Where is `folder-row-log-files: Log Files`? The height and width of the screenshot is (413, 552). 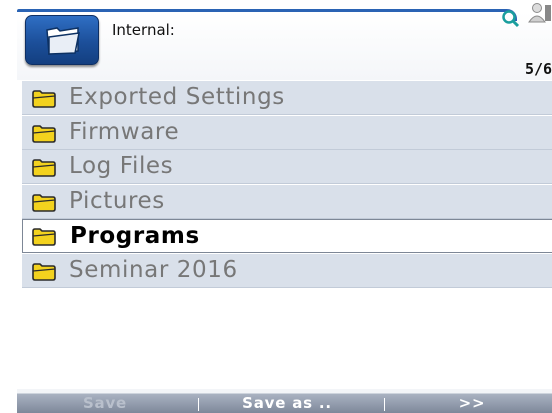
folder-row-log-files: Log Files is located at coordinates (287, 167).